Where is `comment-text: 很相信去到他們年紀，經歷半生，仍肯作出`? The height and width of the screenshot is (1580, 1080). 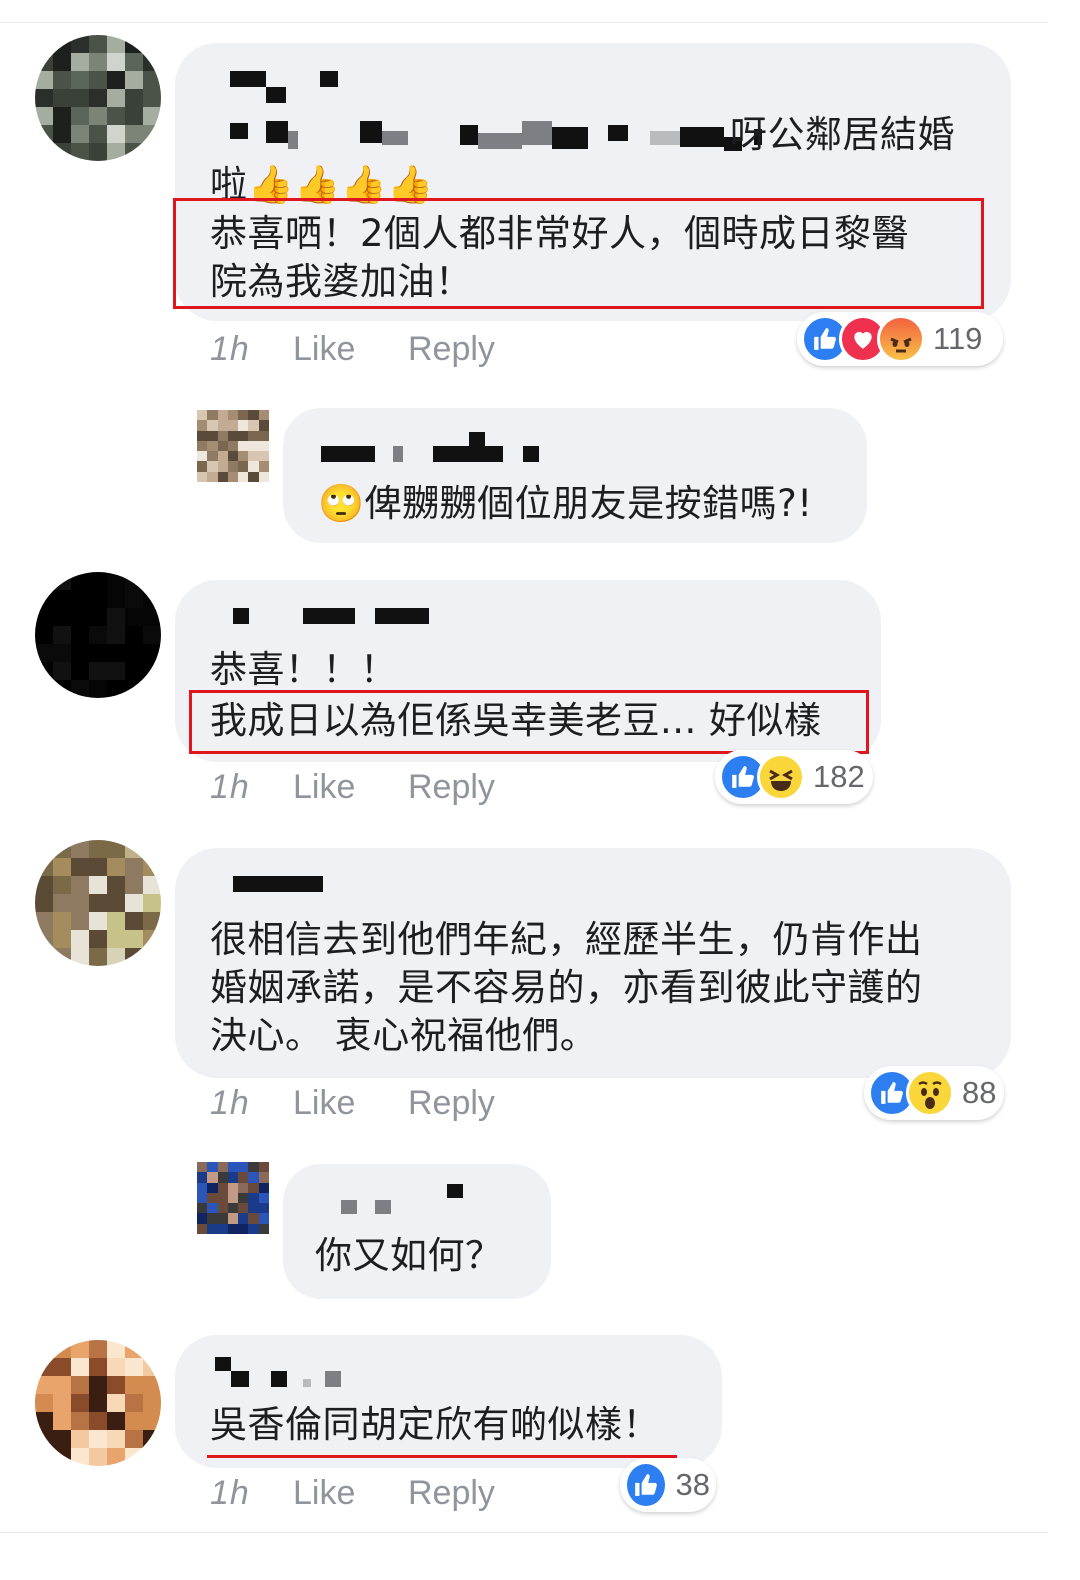 comment-text: 很相信去到他們年紀，經歷半生，仍肯作出 is located at coordinates (566, 939).